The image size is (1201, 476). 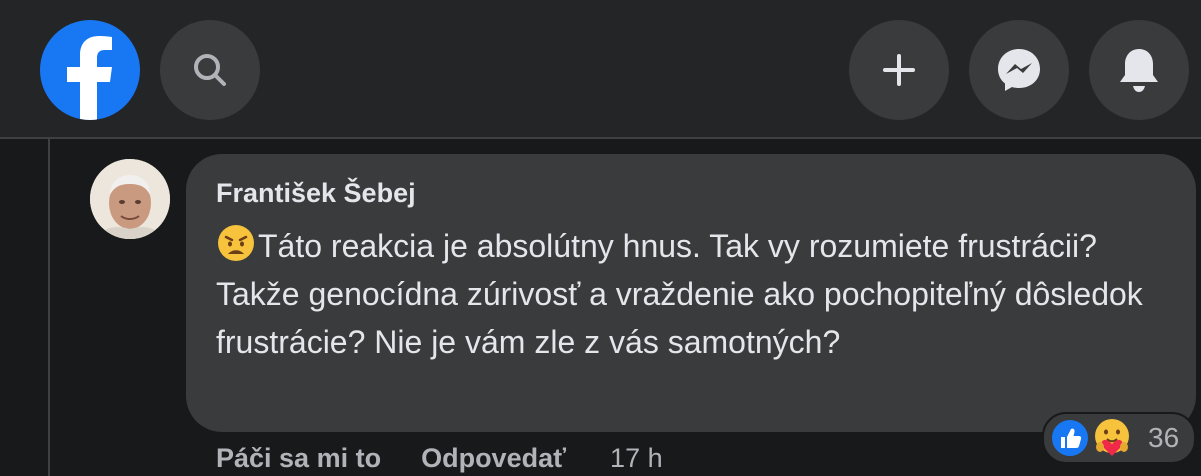 I want to click on reaction-count: 36, so click(x=1164, y=437).